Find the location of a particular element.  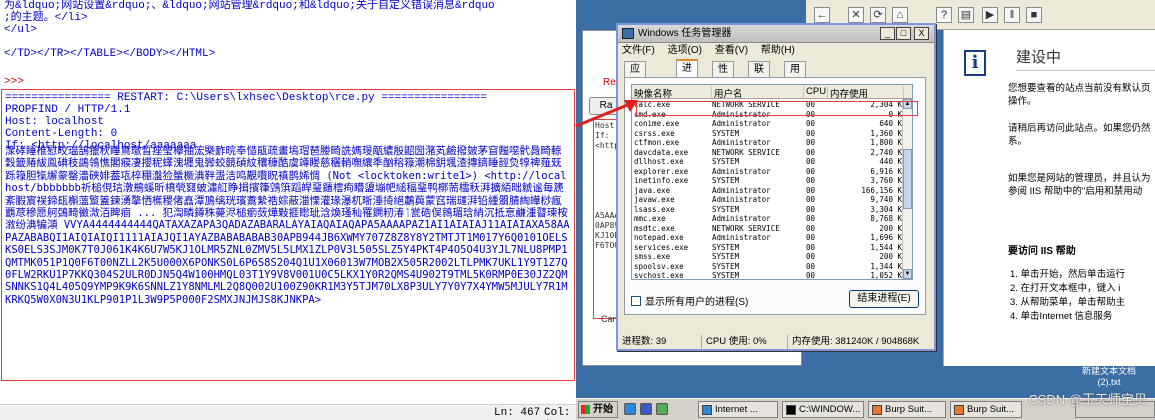

process-memory: 1,696 K is located at coordinates (886, 237).